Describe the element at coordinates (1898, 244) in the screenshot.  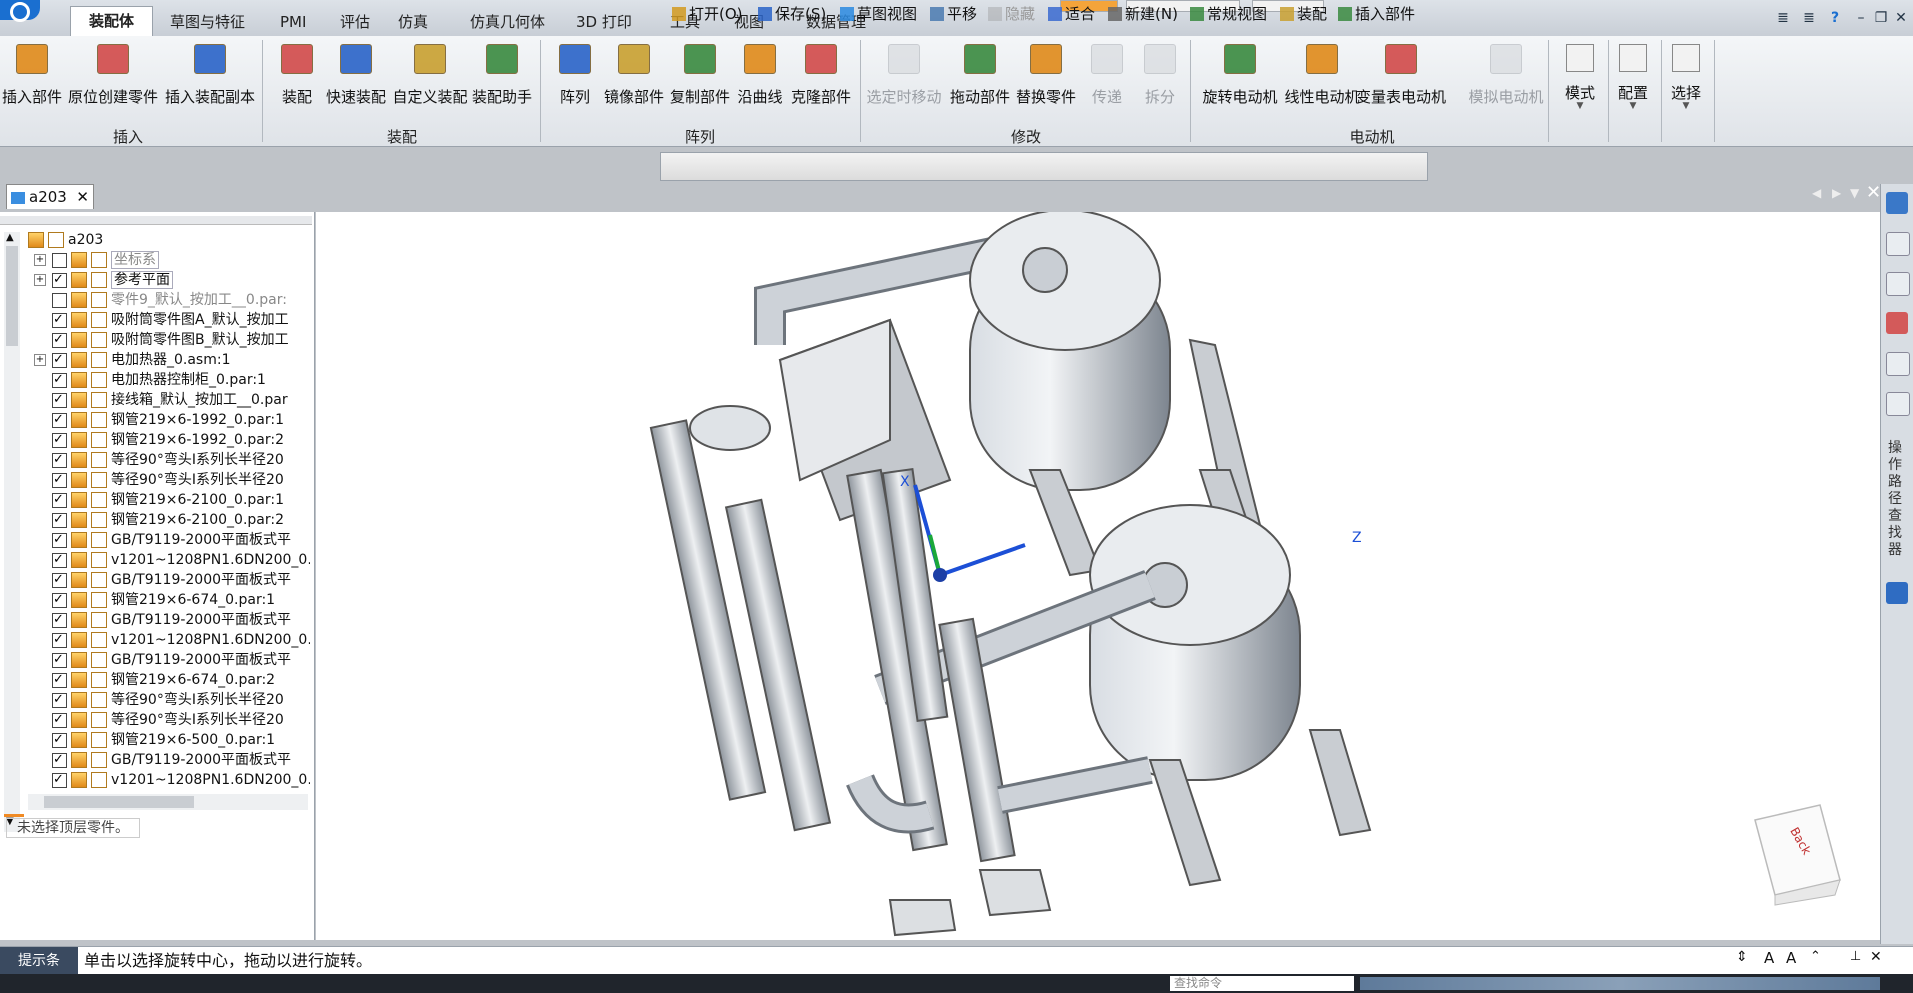
I see `library-icon` at that location.